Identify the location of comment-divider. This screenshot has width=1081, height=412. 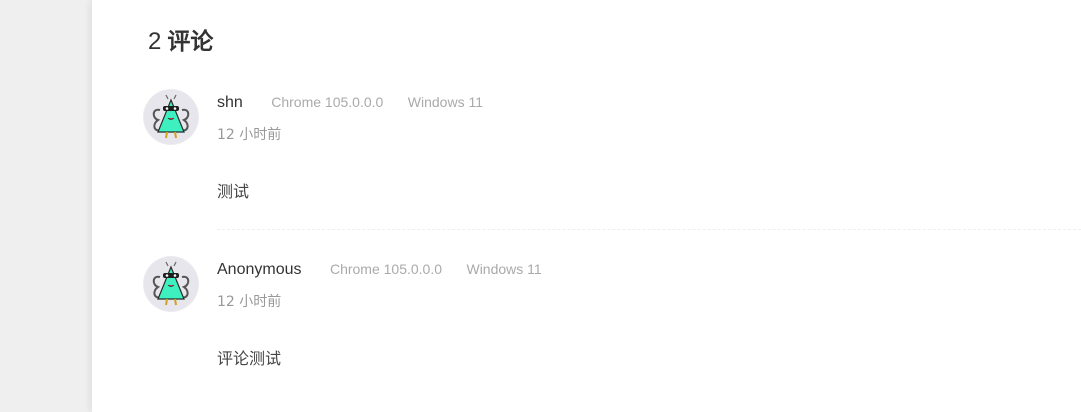
(649, 229).